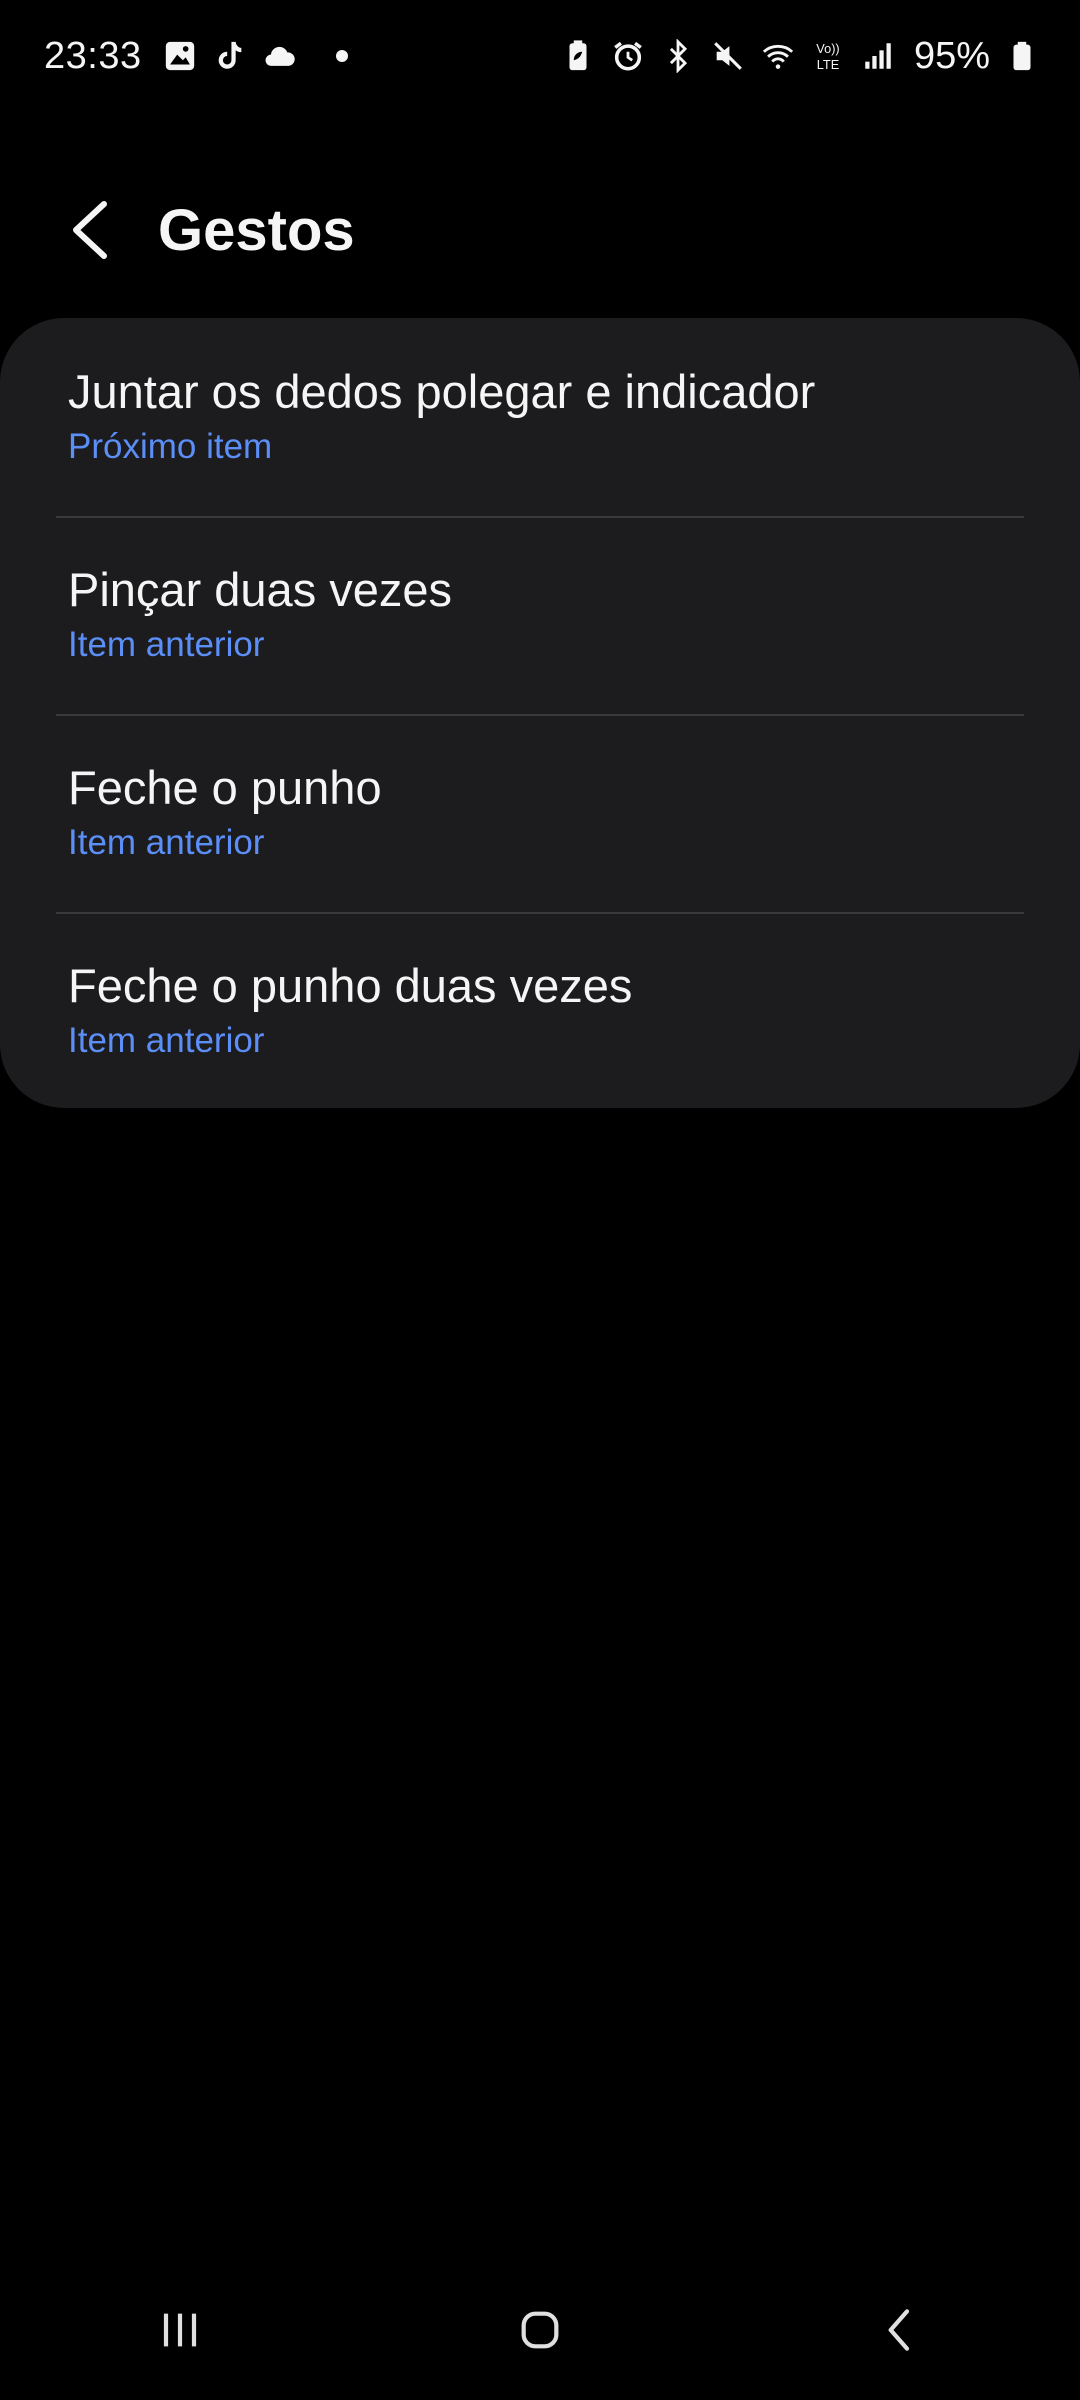  What do you see at coordinates (350, 985) in the screenshot?
I see `list-item-title: Feche o punho duas vezes` at bounding box center [350, 985].